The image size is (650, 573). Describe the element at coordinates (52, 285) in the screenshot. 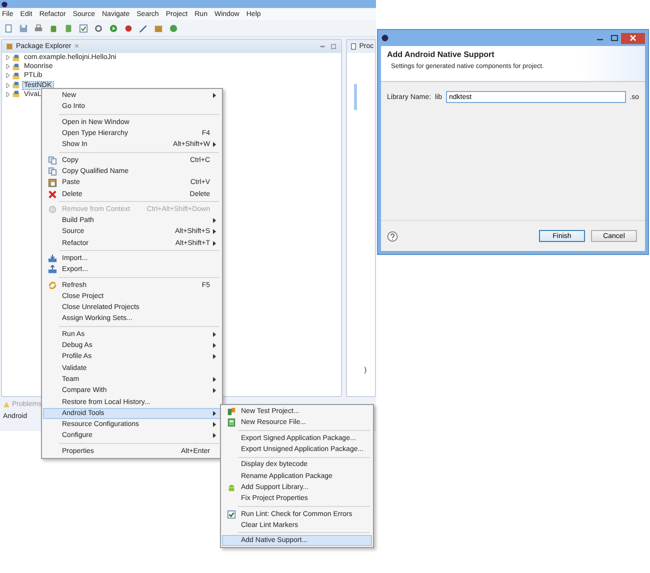

I see `refresh-icon` at that location.